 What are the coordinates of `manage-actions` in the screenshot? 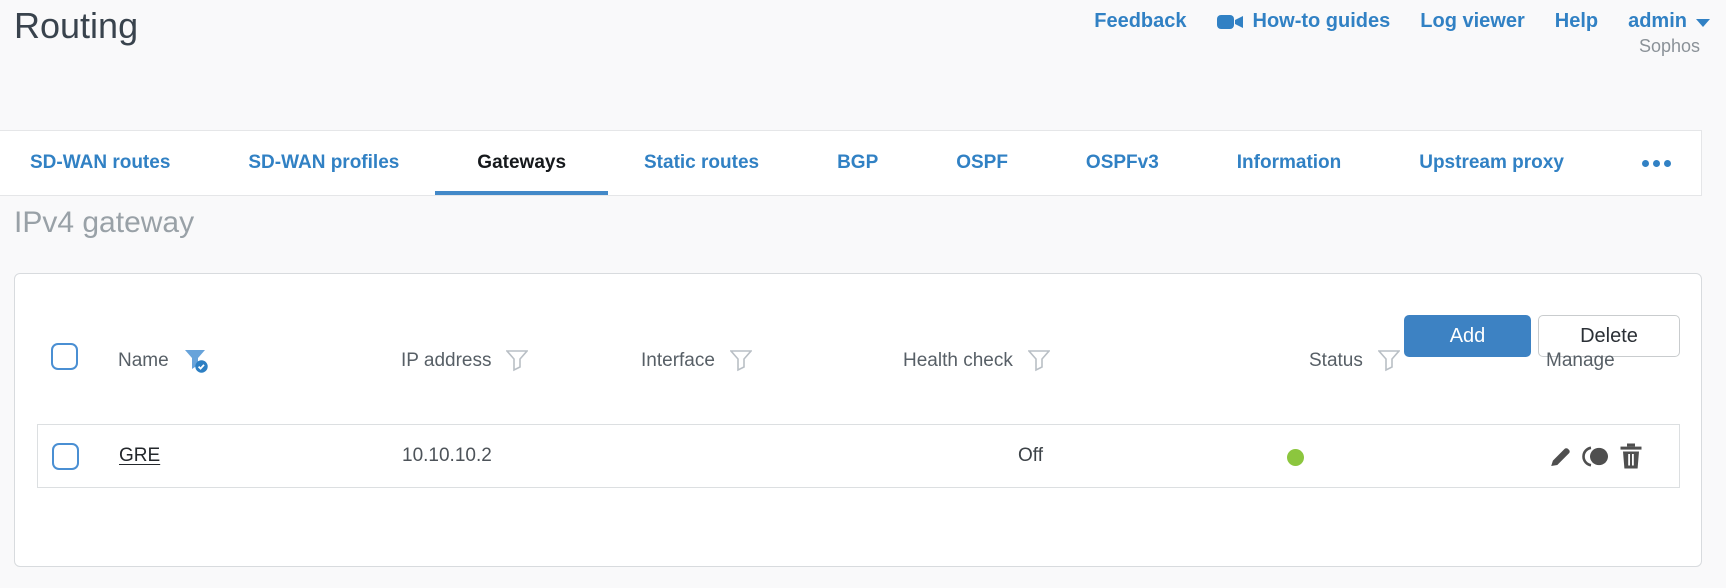 It's located at (1595, 456).